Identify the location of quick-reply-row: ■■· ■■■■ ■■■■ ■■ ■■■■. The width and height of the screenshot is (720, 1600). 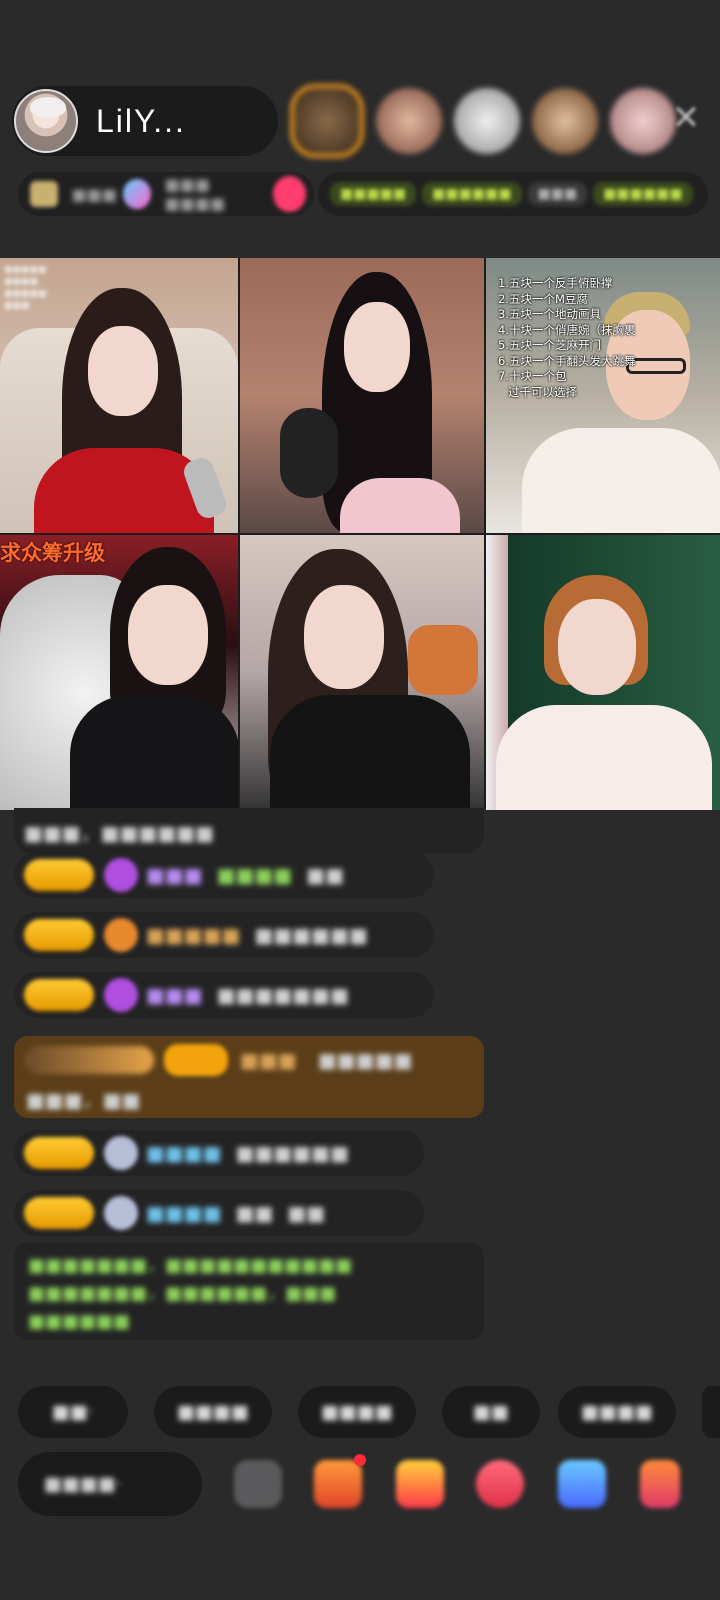
(369, 1412).